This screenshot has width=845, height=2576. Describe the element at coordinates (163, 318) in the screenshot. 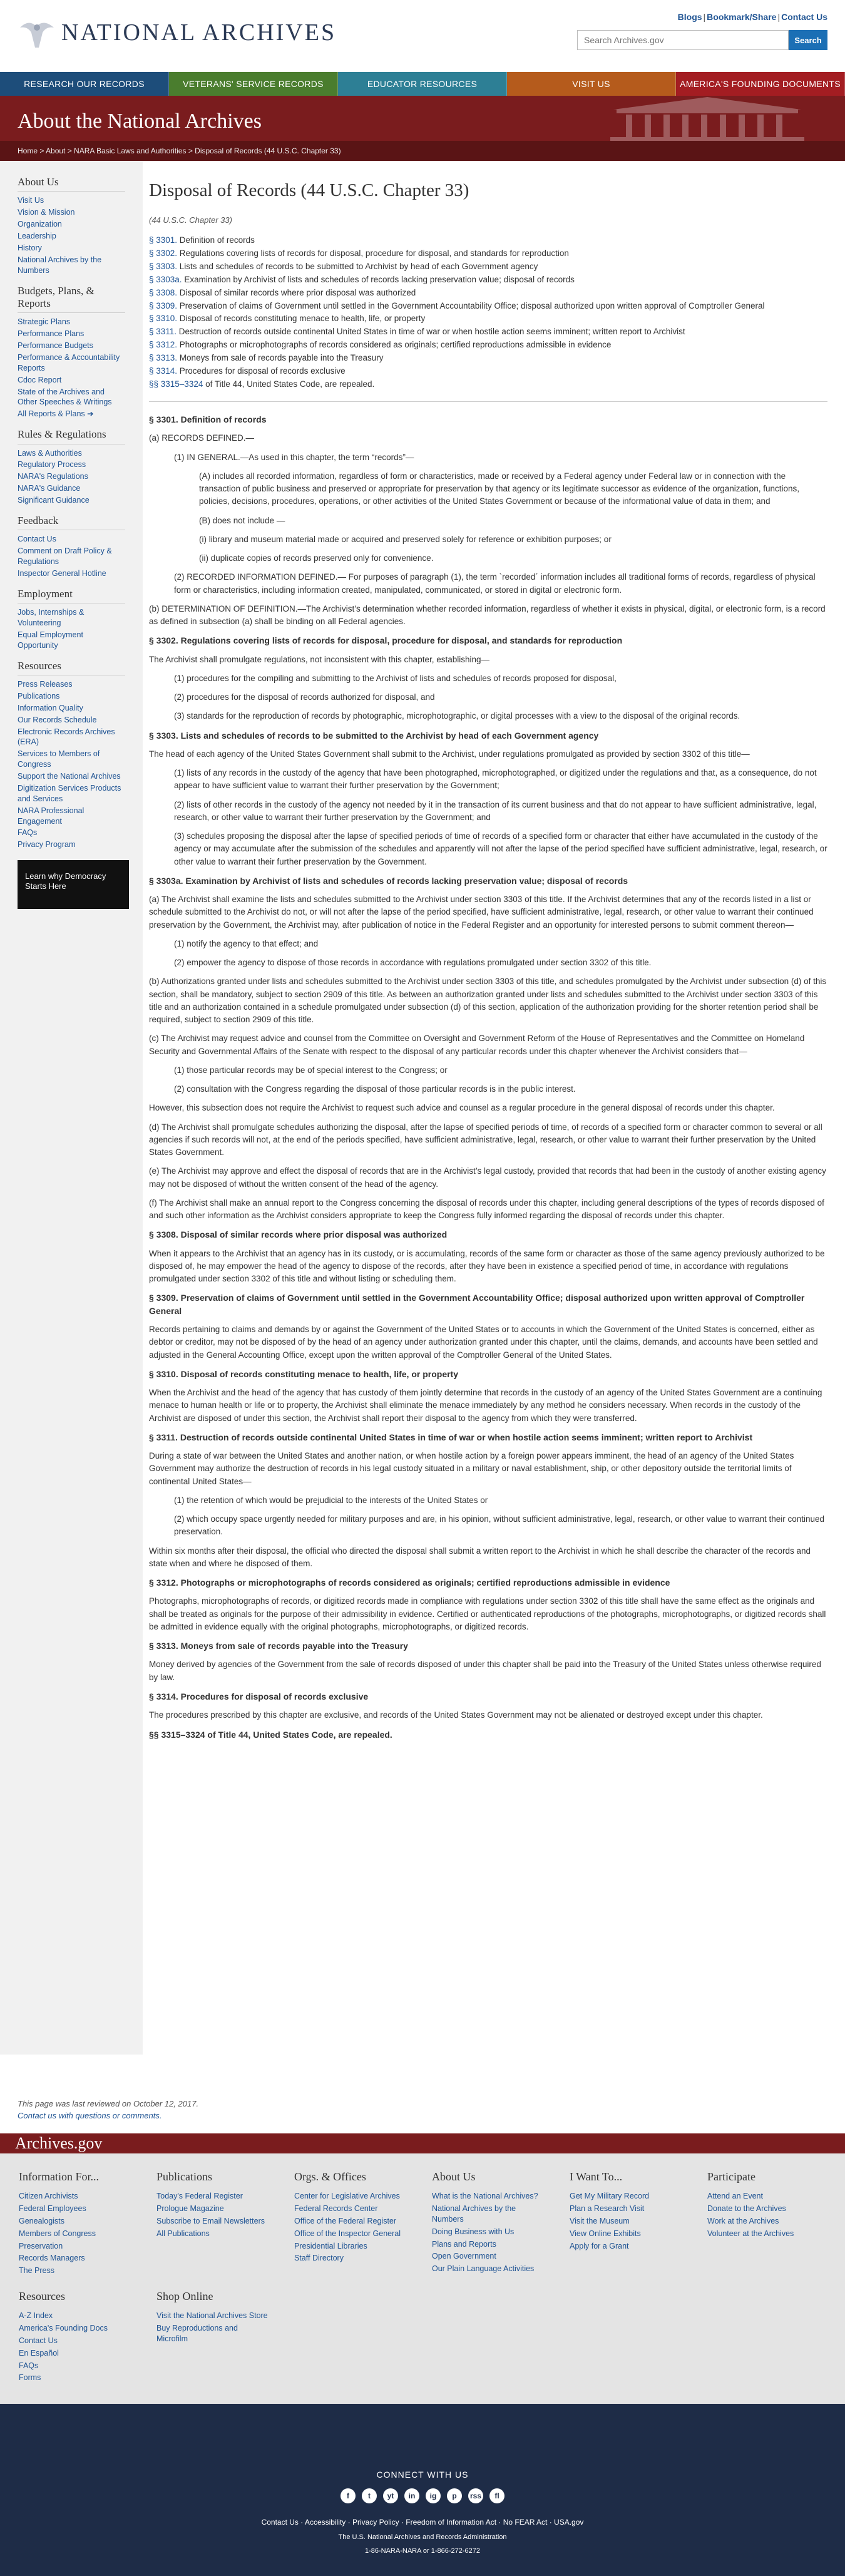

I see `toc-link: § 3310.` at that location.